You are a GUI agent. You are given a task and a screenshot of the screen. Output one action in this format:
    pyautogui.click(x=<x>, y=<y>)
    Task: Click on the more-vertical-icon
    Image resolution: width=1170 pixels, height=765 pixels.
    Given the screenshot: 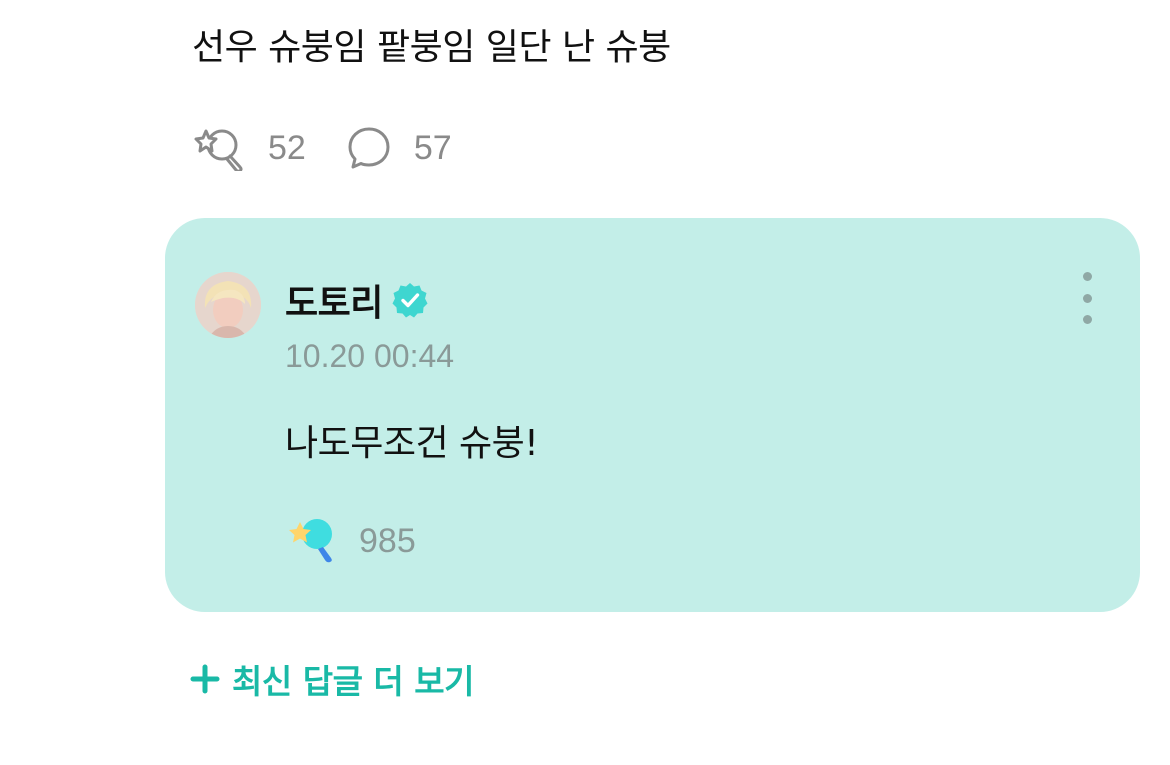 What is the action you would take?
    pyautogui.click(x=1087, y=298)
    